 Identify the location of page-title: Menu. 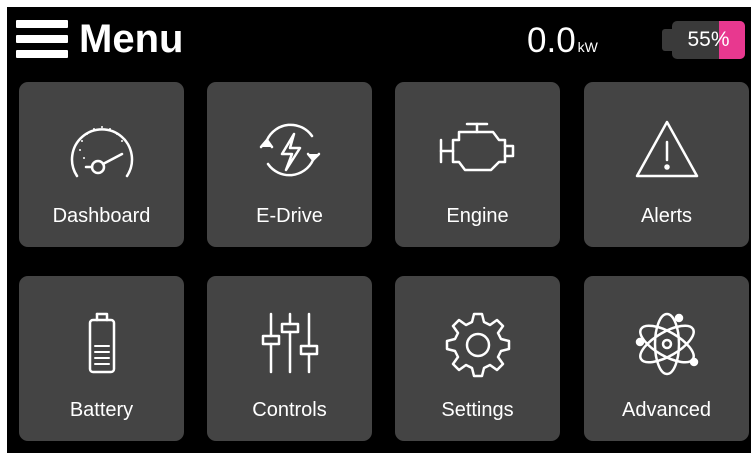
(131, 39).